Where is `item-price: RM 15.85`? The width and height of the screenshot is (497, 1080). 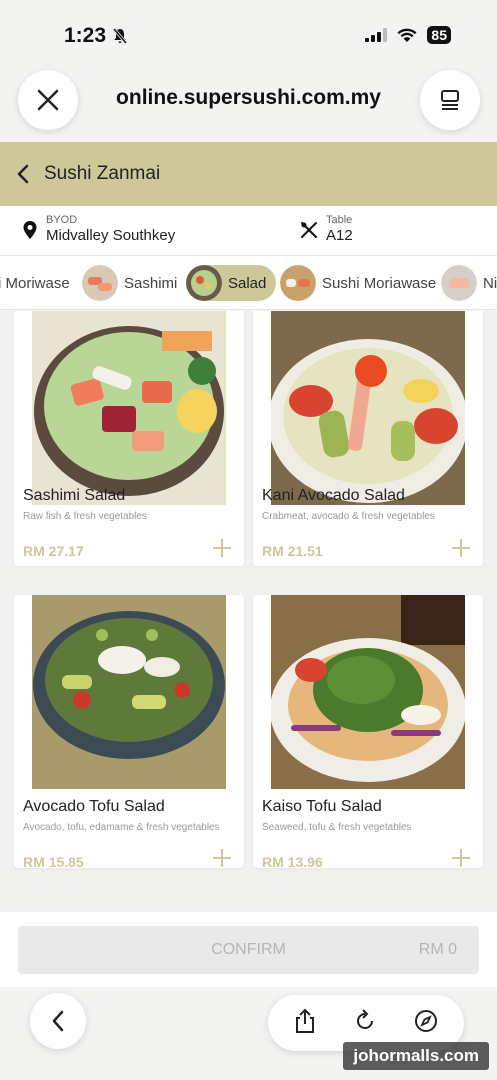 item-price: RM 15.85 is located at coordinates (53, 862).